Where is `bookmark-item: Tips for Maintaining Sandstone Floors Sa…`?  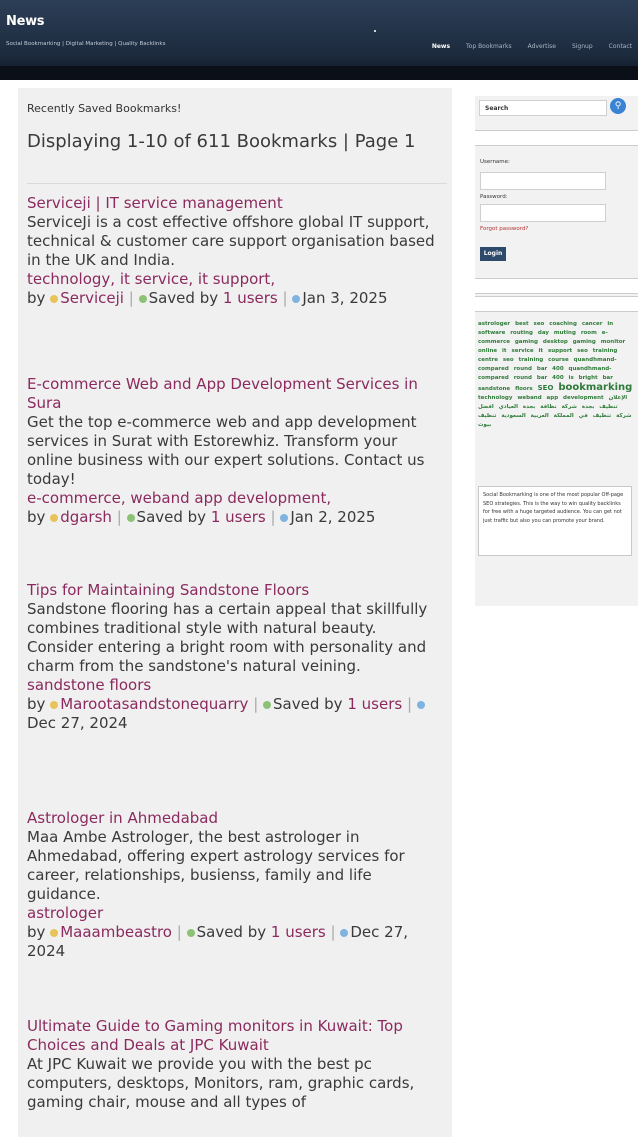 bookmark-item: Tips for Maintaining Sandstone Floors Sa… is located at coordinates (237, 657).